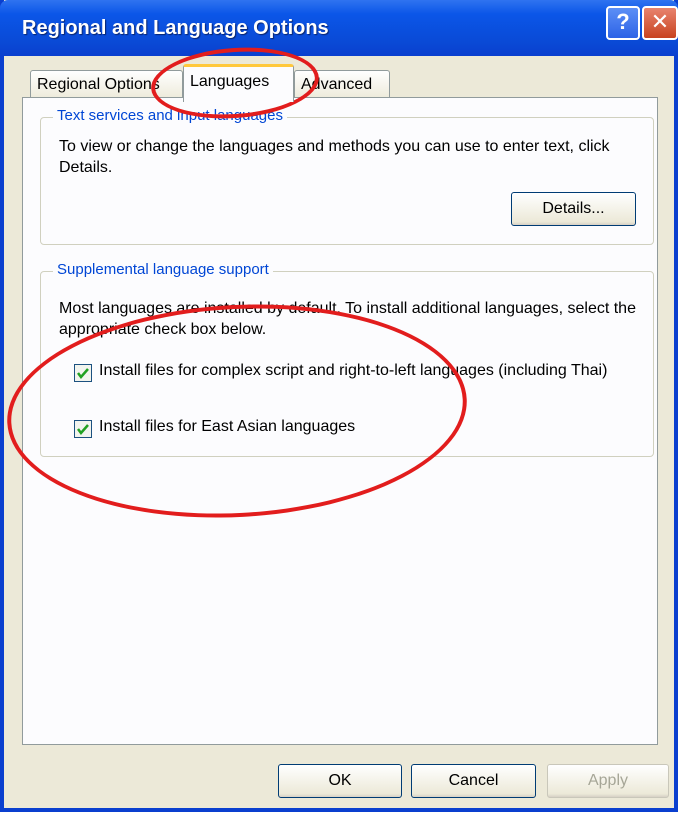 Image resolution: width=678 pixels, height=817 pixels. I want to click on title-bar: Regional and Language Options ? ✕, so click(339, 28).